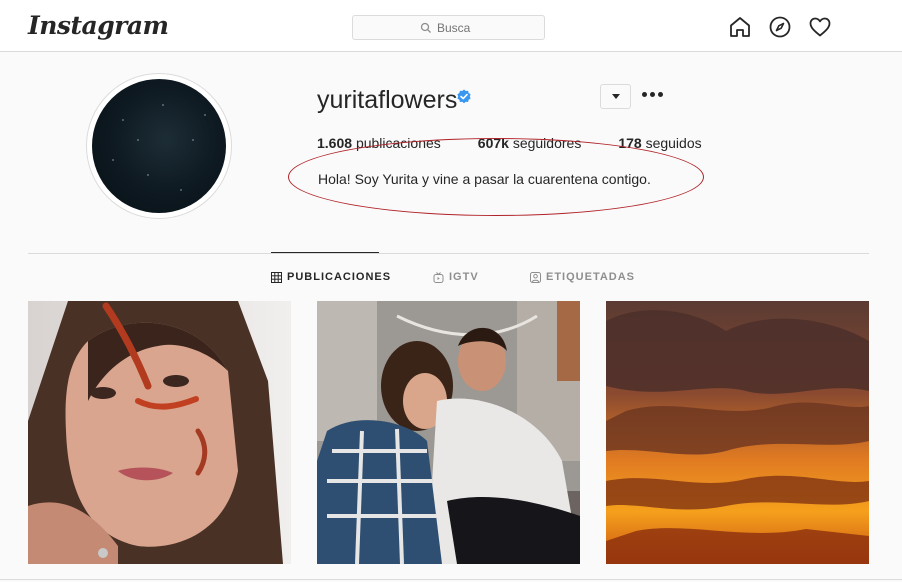 The width and height of the screenshot is (902, 582). I want to click on verified-badge-icon, so click(464, 96).